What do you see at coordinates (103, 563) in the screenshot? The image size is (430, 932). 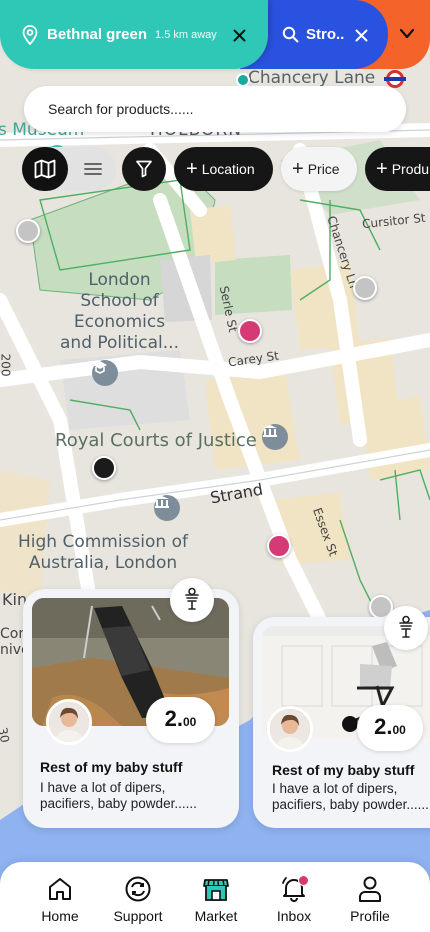 I see `map-label-high-commission-line: Australia, London` at bounding box center [103, 563].